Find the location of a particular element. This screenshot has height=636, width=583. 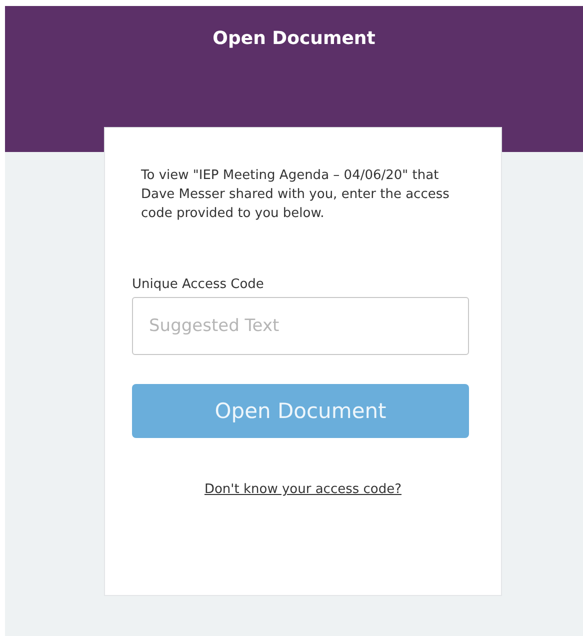

access-code-field: Suggested Text is located at coordinates (300, 326).